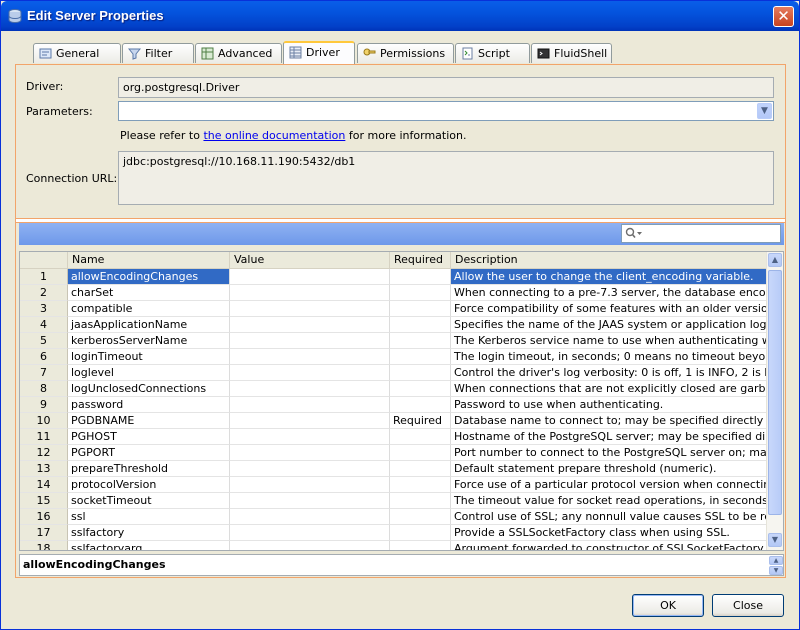 This screenshot has width=800, height=630. Describe the element at coordinates (149, 325) in the screenshot. I see `cell-name: jaasApplicationName` at that location.